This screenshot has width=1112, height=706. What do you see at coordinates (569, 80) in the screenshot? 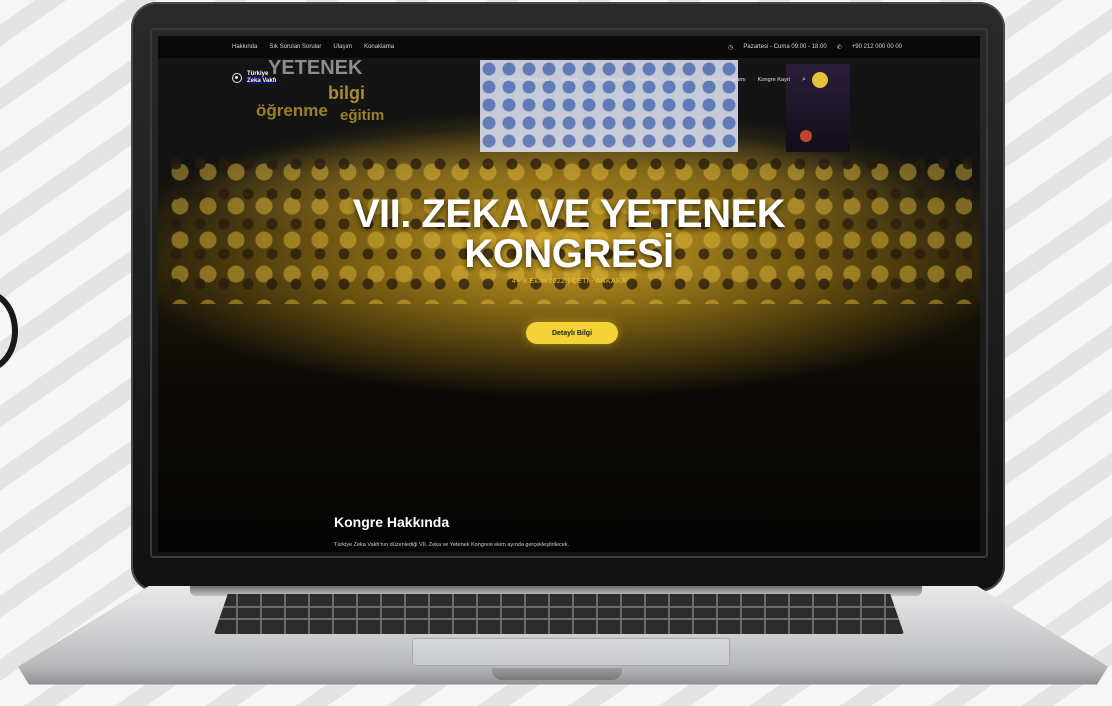
I see `nav-item-transport: Ulaşım` at bounding box center [569, 80].